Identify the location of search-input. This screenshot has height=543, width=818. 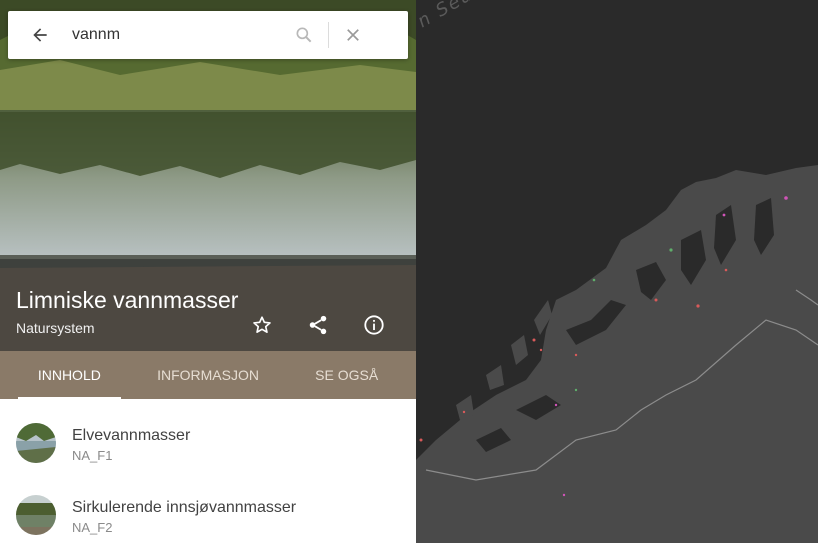
(182, 35).